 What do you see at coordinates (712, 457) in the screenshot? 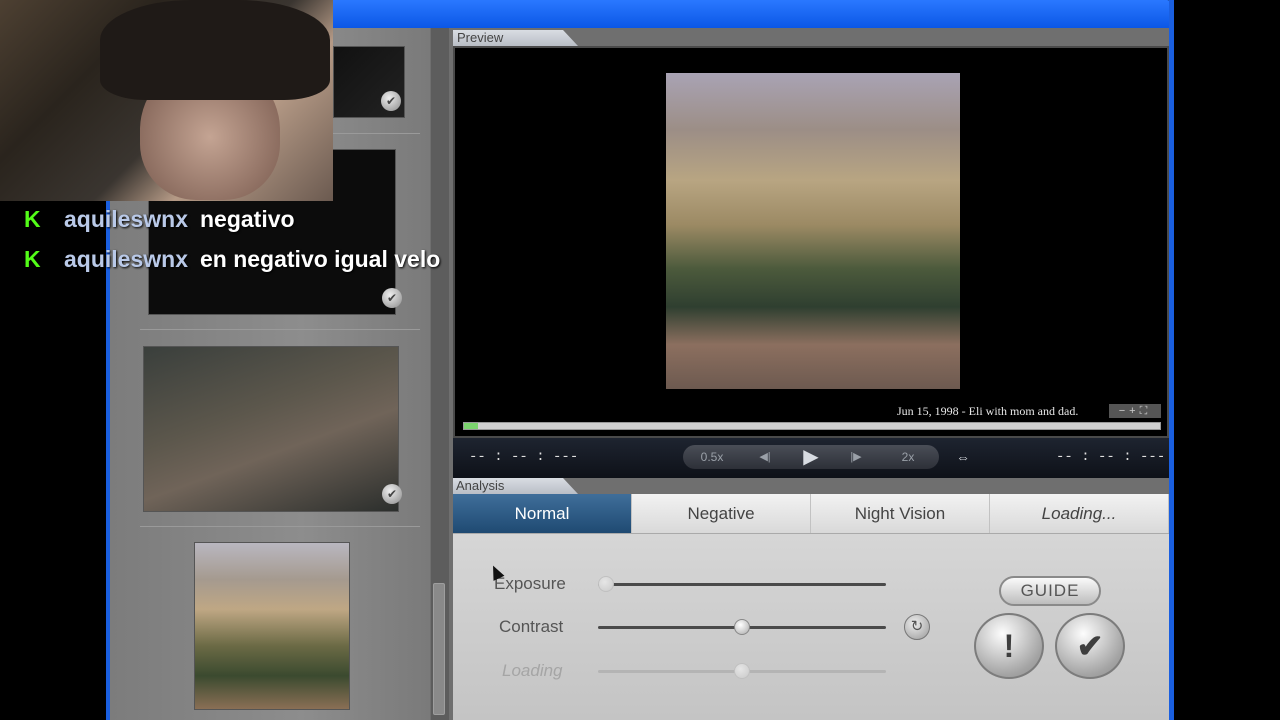
I see `speed-slow-button: 0.5x` at bounding box center [712, 457].